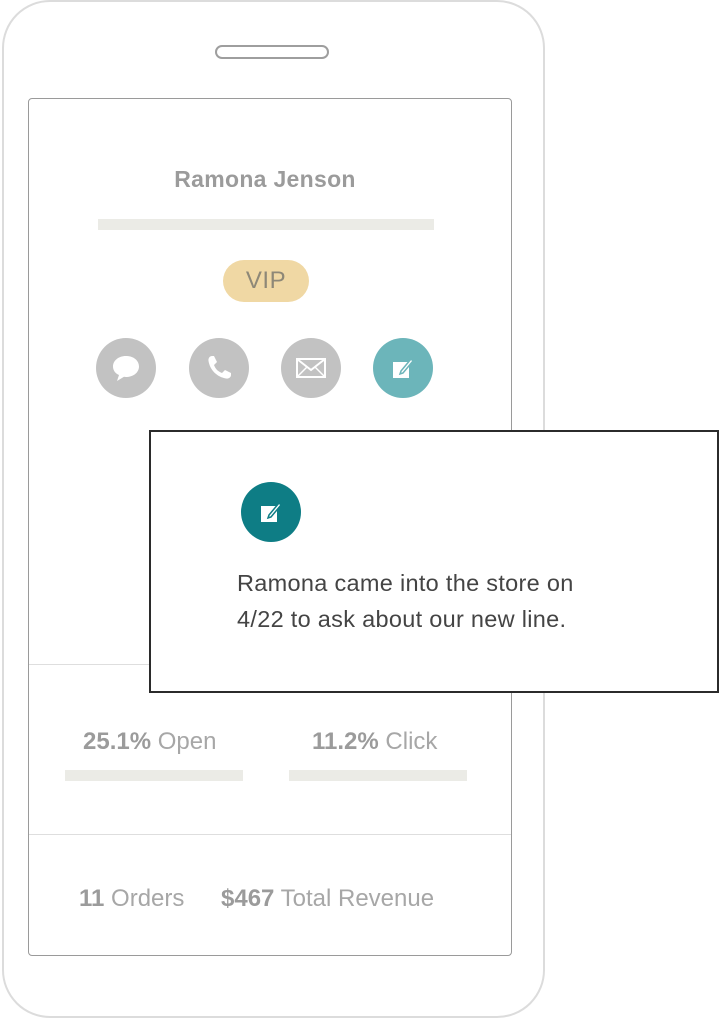  What do you see at coordinates (405, 583) in the screenshot?
I see `note-text-line: Ramona came into the store on` at bounding box center [405, 583].